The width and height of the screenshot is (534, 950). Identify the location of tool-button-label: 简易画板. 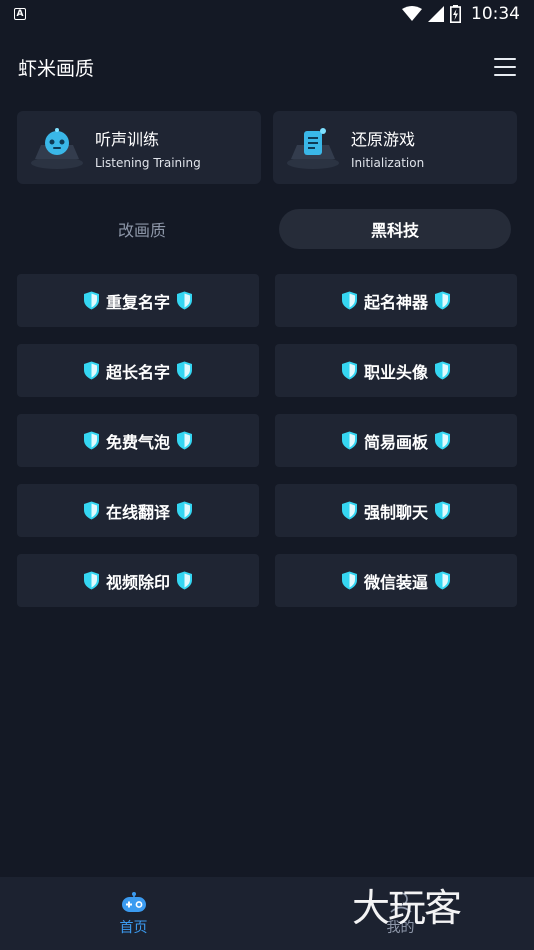
(395, 442).